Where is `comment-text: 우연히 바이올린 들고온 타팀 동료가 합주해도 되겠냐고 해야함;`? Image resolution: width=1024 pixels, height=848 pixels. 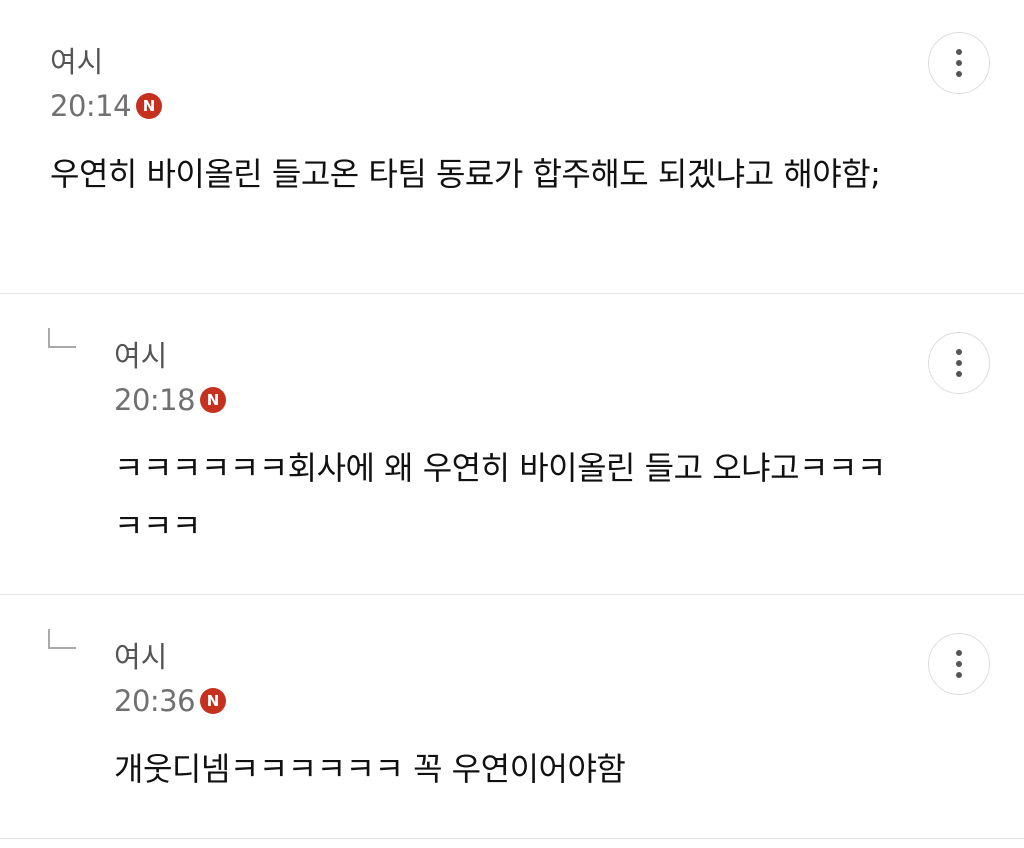 comment-text: 우연히 바이올린 들고온 타팀 동료가 합주해도 되겠냐고 해야함; is located at coordinates (465, 174).